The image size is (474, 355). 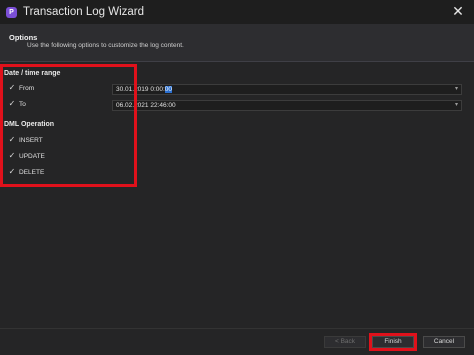 I want to click on app-logo-icon: P, so click(x=11, y=12).